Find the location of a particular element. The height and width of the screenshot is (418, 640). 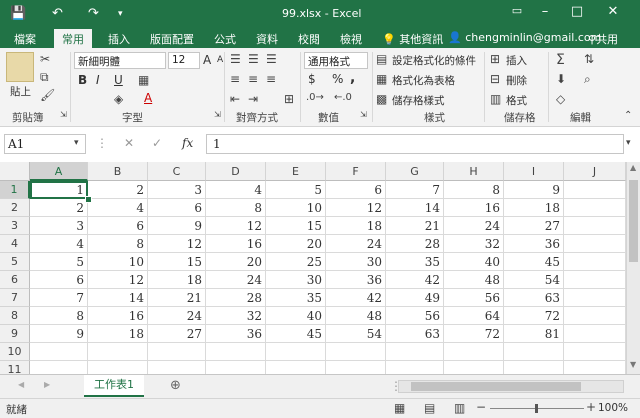

decrease-indent-icon: ⇤ is located at coordinates (235, 99).